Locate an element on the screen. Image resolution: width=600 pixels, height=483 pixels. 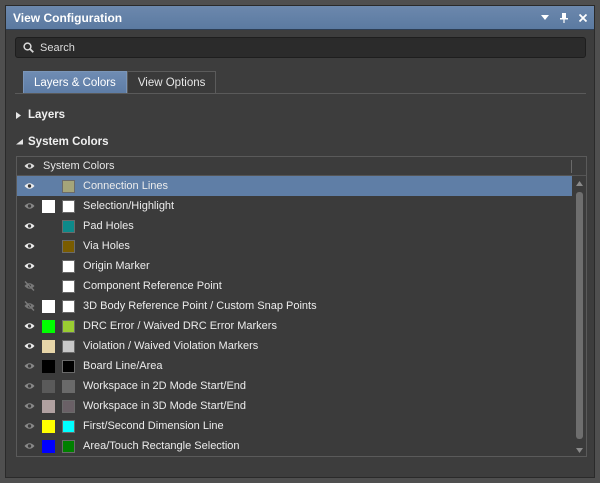
table-row: Workspace in 2D Mode Start/End is located at coordinates (294, 386).